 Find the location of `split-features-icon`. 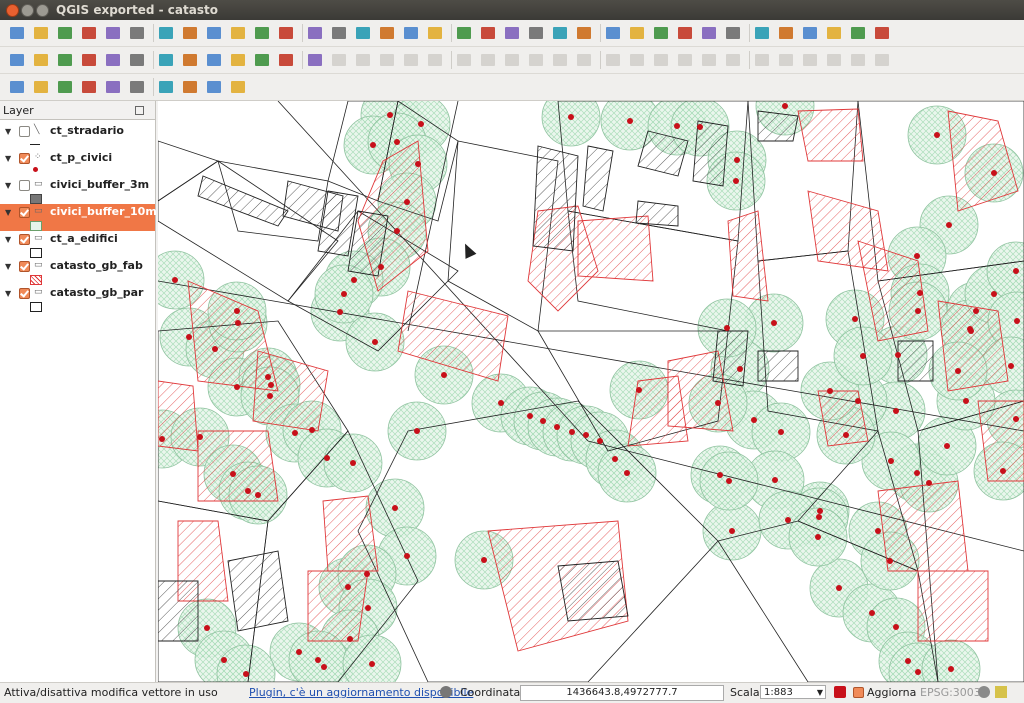

split-features-icon is located at coordinates (762, 60).